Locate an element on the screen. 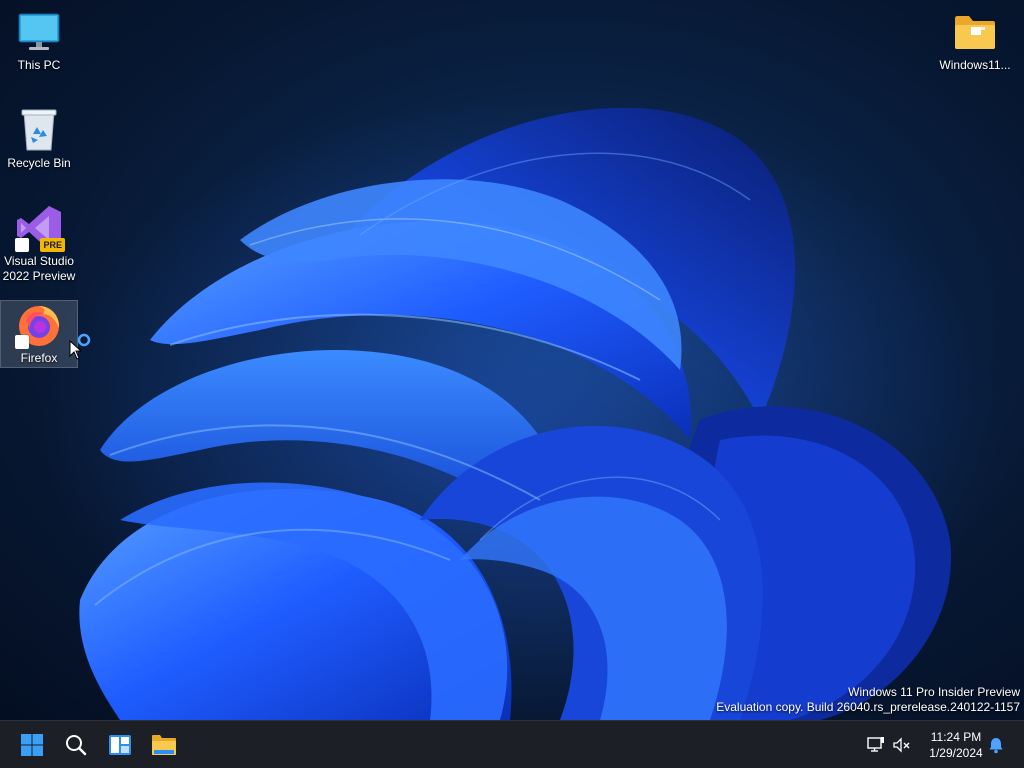 The height and width of the screenshot is (768, 1024). desktop-icon-label: This PC is located at coordinates (39, 65).